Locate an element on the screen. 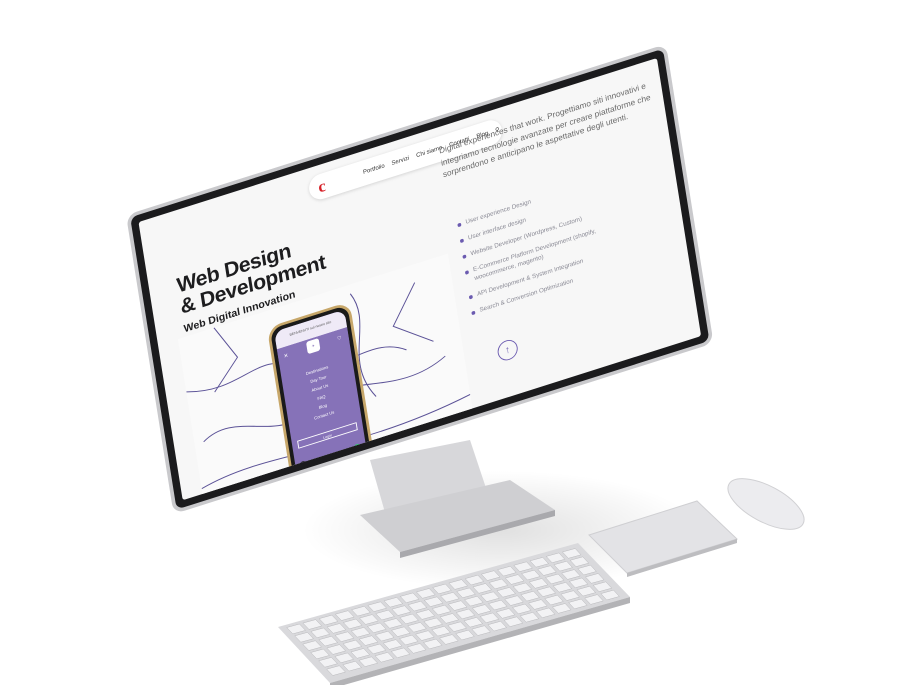 Image resolution: width=922 pixels, height=685 pixels. chat-icon: ● is located at coordinates (303, 465).